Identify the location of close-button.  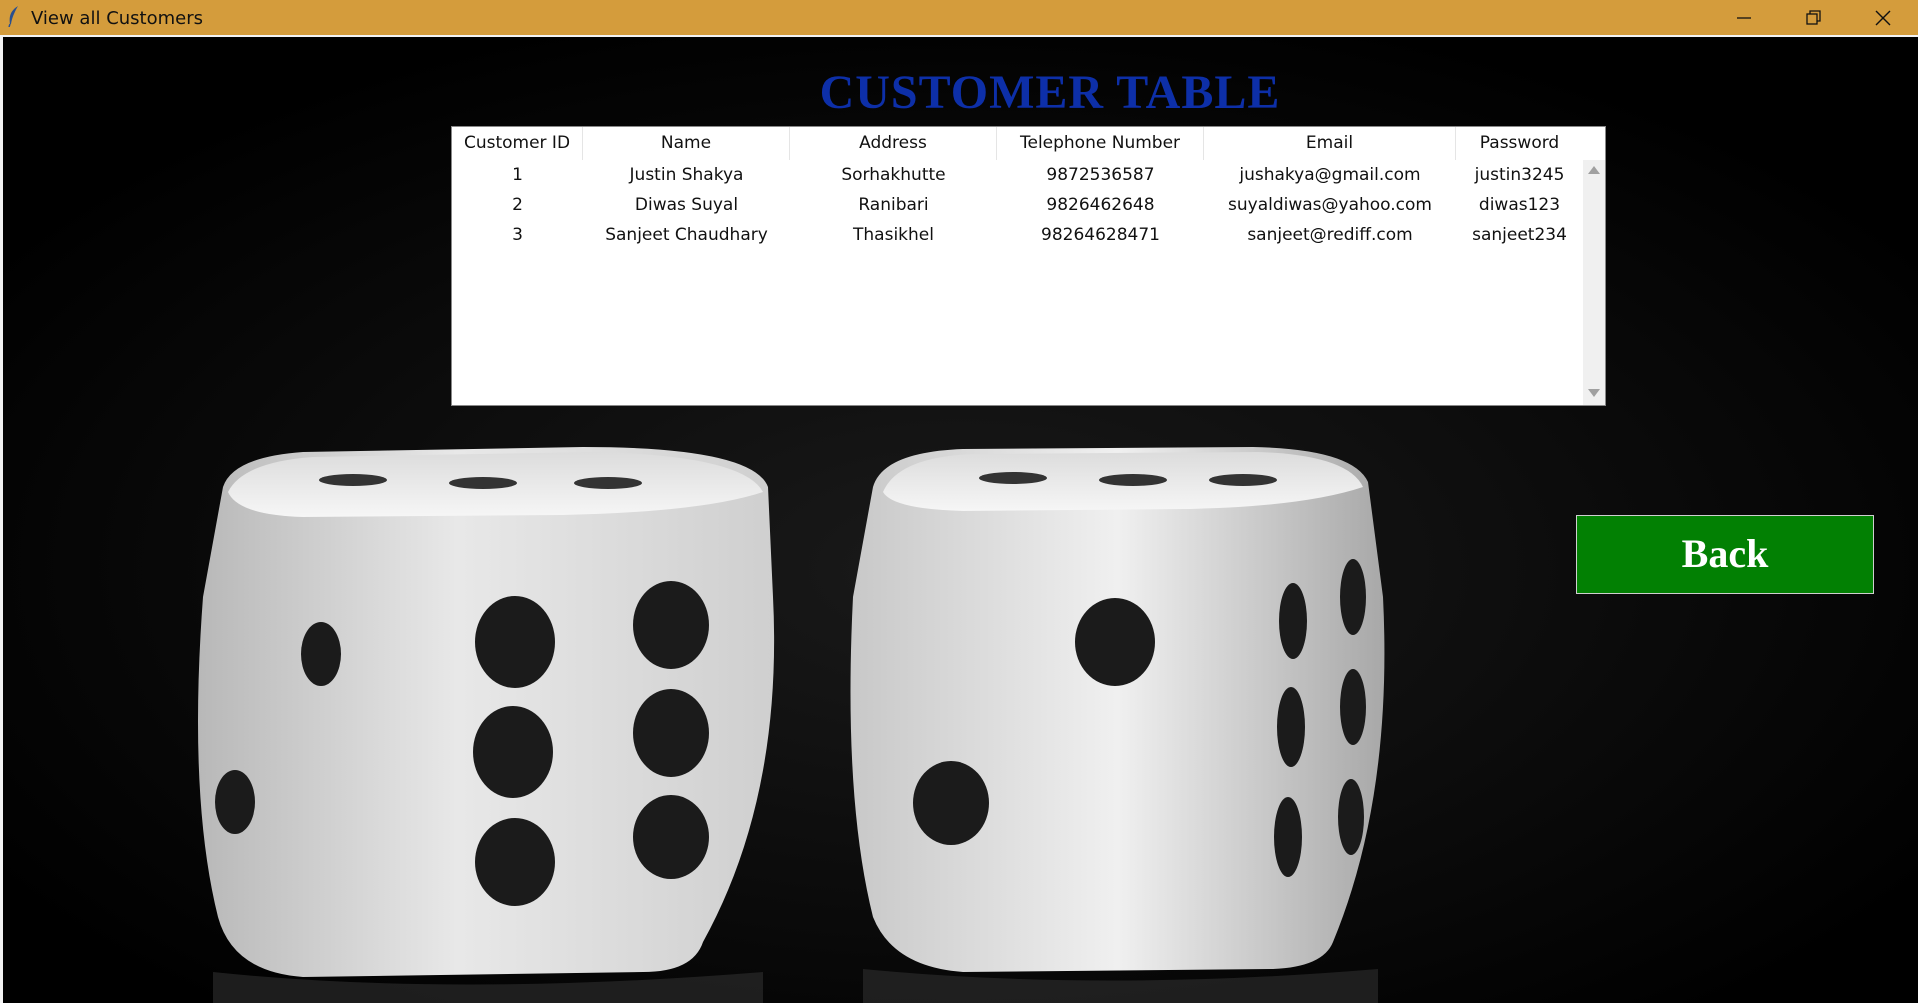
(1883, 17).